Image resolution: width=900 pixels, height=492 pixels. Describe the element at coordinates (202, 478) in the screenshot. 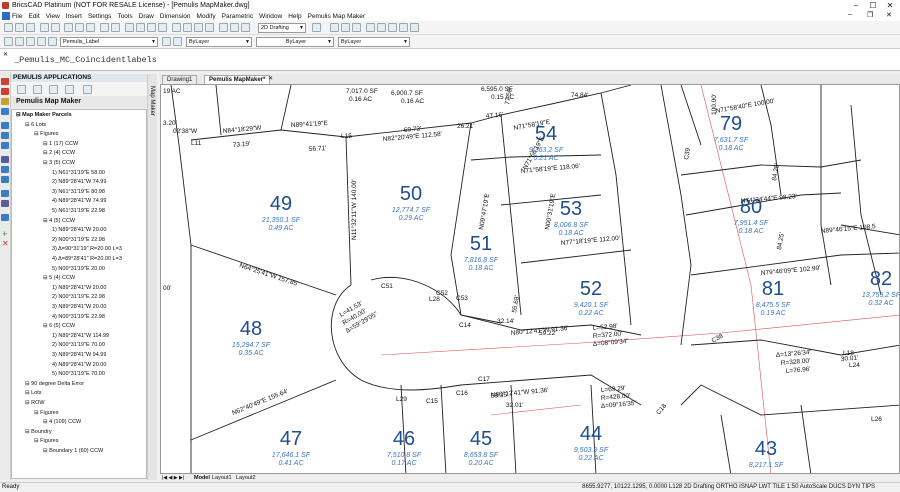

I see `tab-model: Model` at that location.